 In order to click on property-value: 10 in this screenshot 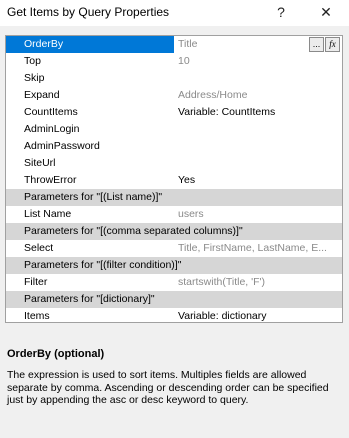, I will do `click(258, 61)`.